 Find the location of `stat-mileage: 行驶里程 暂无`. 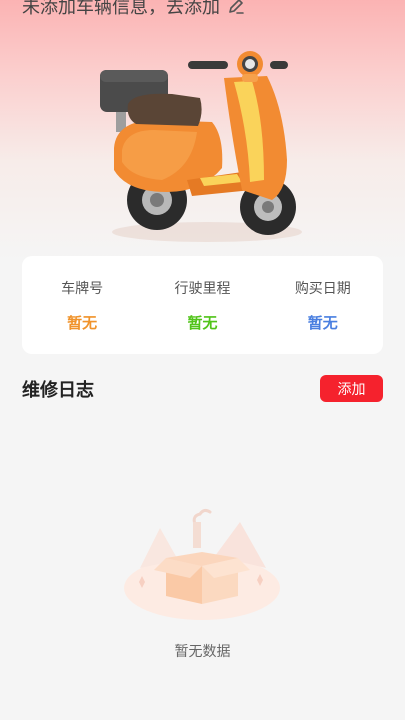

stat-mileage: 行驶里程 暂无 is located at coordinates (202, 305).